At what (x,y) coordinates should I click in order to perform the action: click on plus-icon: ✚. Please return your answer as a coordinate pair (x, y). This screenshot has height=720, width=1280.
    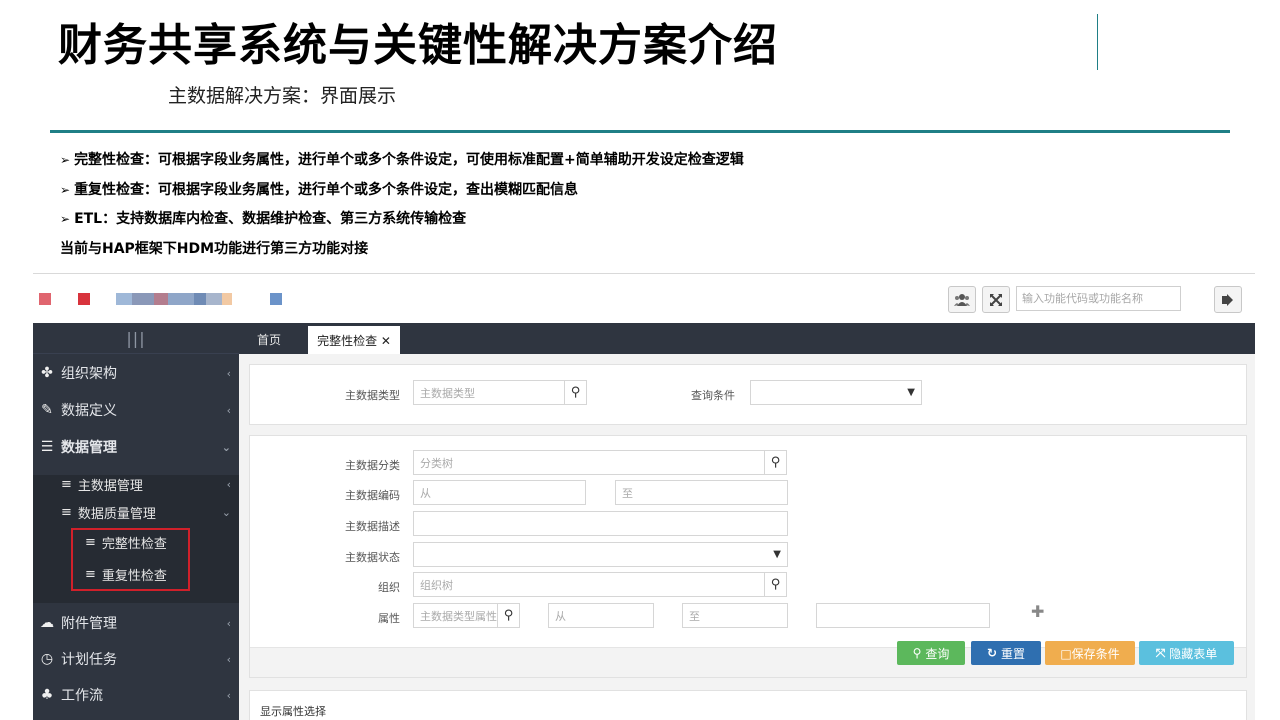
    Looking at the image, I should click on (1037, 611).